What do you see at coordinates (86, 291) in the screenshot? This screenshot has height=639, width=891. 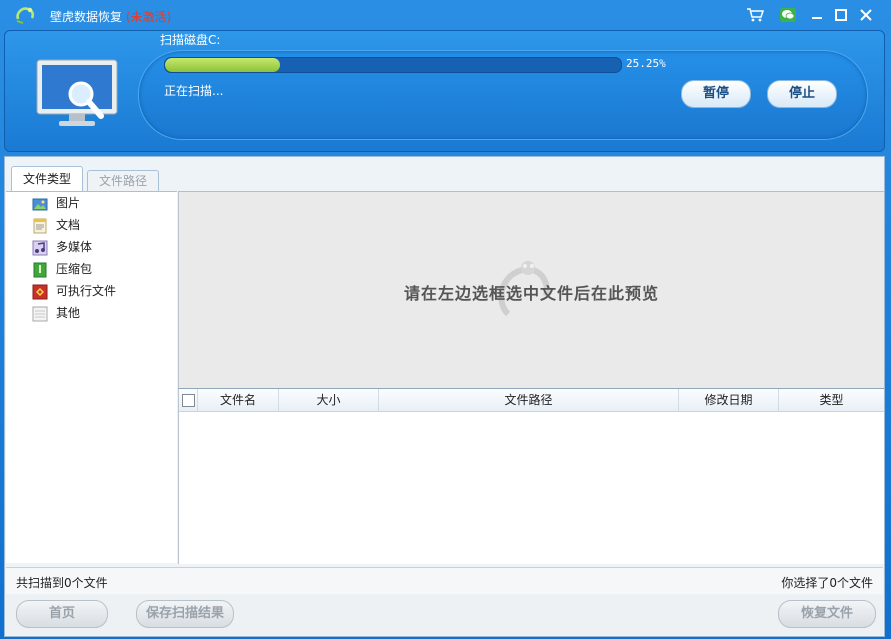 I see `category-label: 可执行文件` at bounding box center [86, 291].